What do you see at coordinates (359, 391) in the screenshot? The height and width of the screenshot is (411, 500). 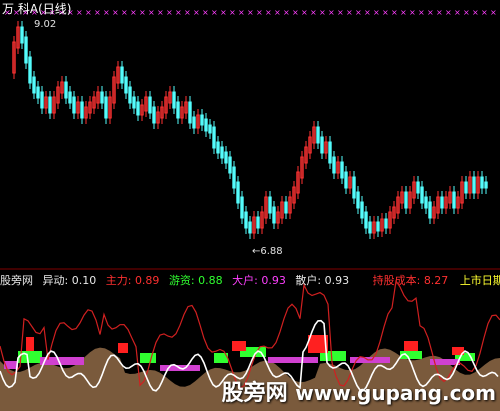 I see `watermark: 股旁网 www.gupang.com` at bounding box center [359, 391].